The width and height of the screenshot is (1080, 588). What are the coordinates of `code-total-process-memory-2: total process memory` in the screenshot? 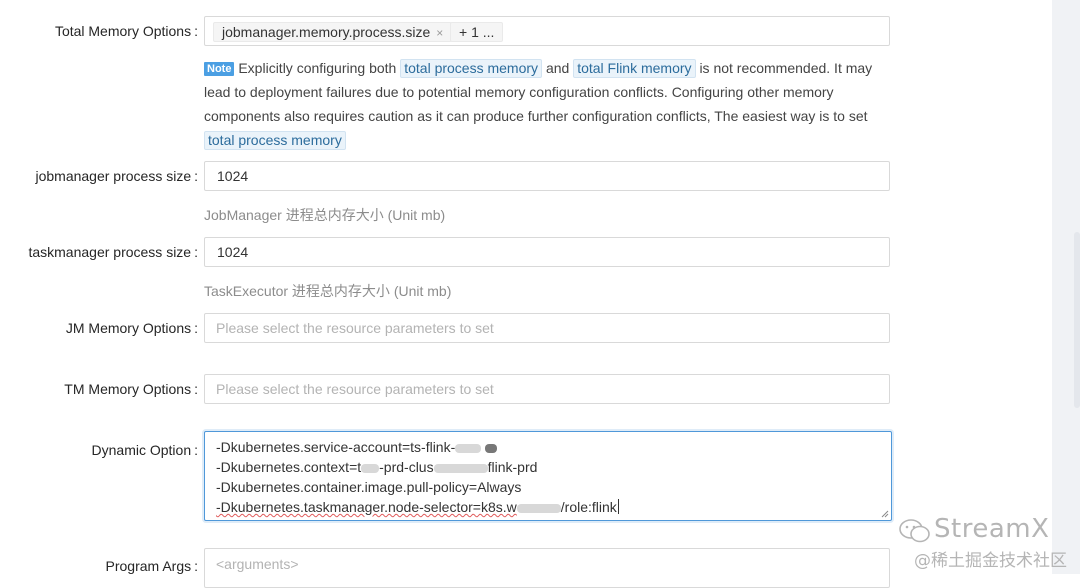 It's located at (275, 140).